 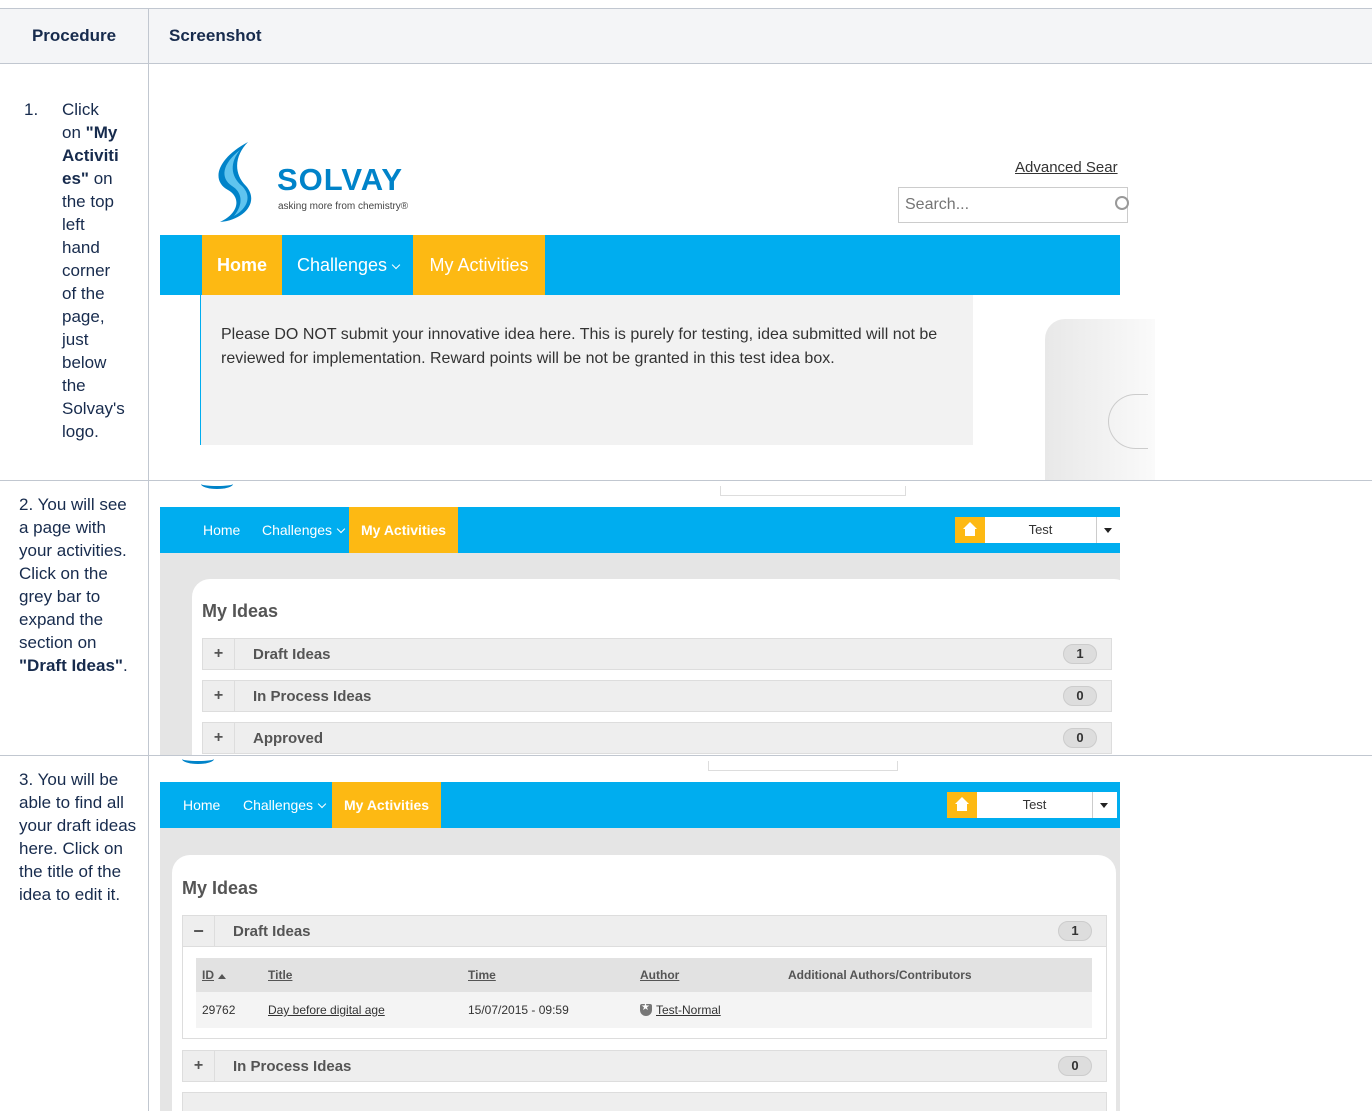 I want to click on accordion-approved: + Approved 0, so click(x=657, y=738).